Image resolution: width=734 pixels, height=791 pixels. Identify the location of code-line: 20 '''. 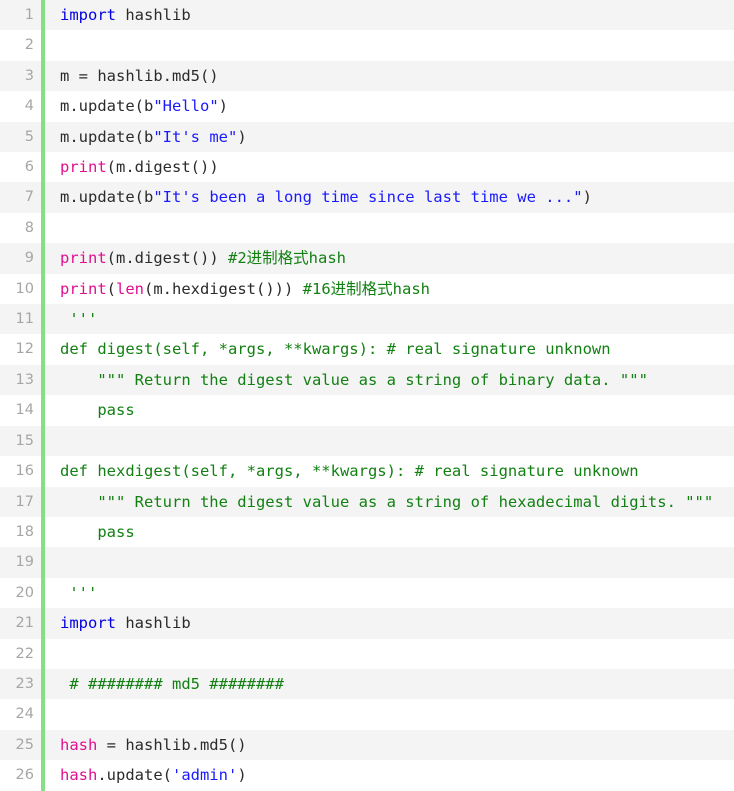
(367, 593).